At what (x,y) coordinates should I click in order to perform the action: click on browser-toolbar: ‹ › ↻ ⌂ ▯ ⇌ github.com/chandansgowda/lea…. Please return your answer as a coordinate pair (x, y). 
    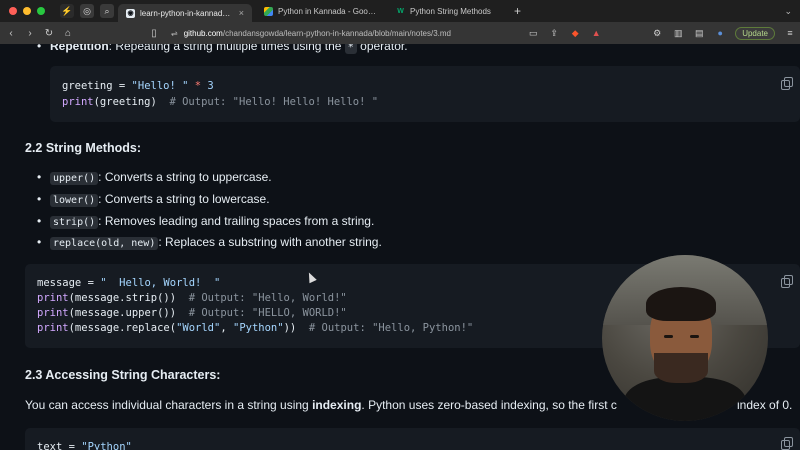
    Looking at the image, I should click on (400, 33).